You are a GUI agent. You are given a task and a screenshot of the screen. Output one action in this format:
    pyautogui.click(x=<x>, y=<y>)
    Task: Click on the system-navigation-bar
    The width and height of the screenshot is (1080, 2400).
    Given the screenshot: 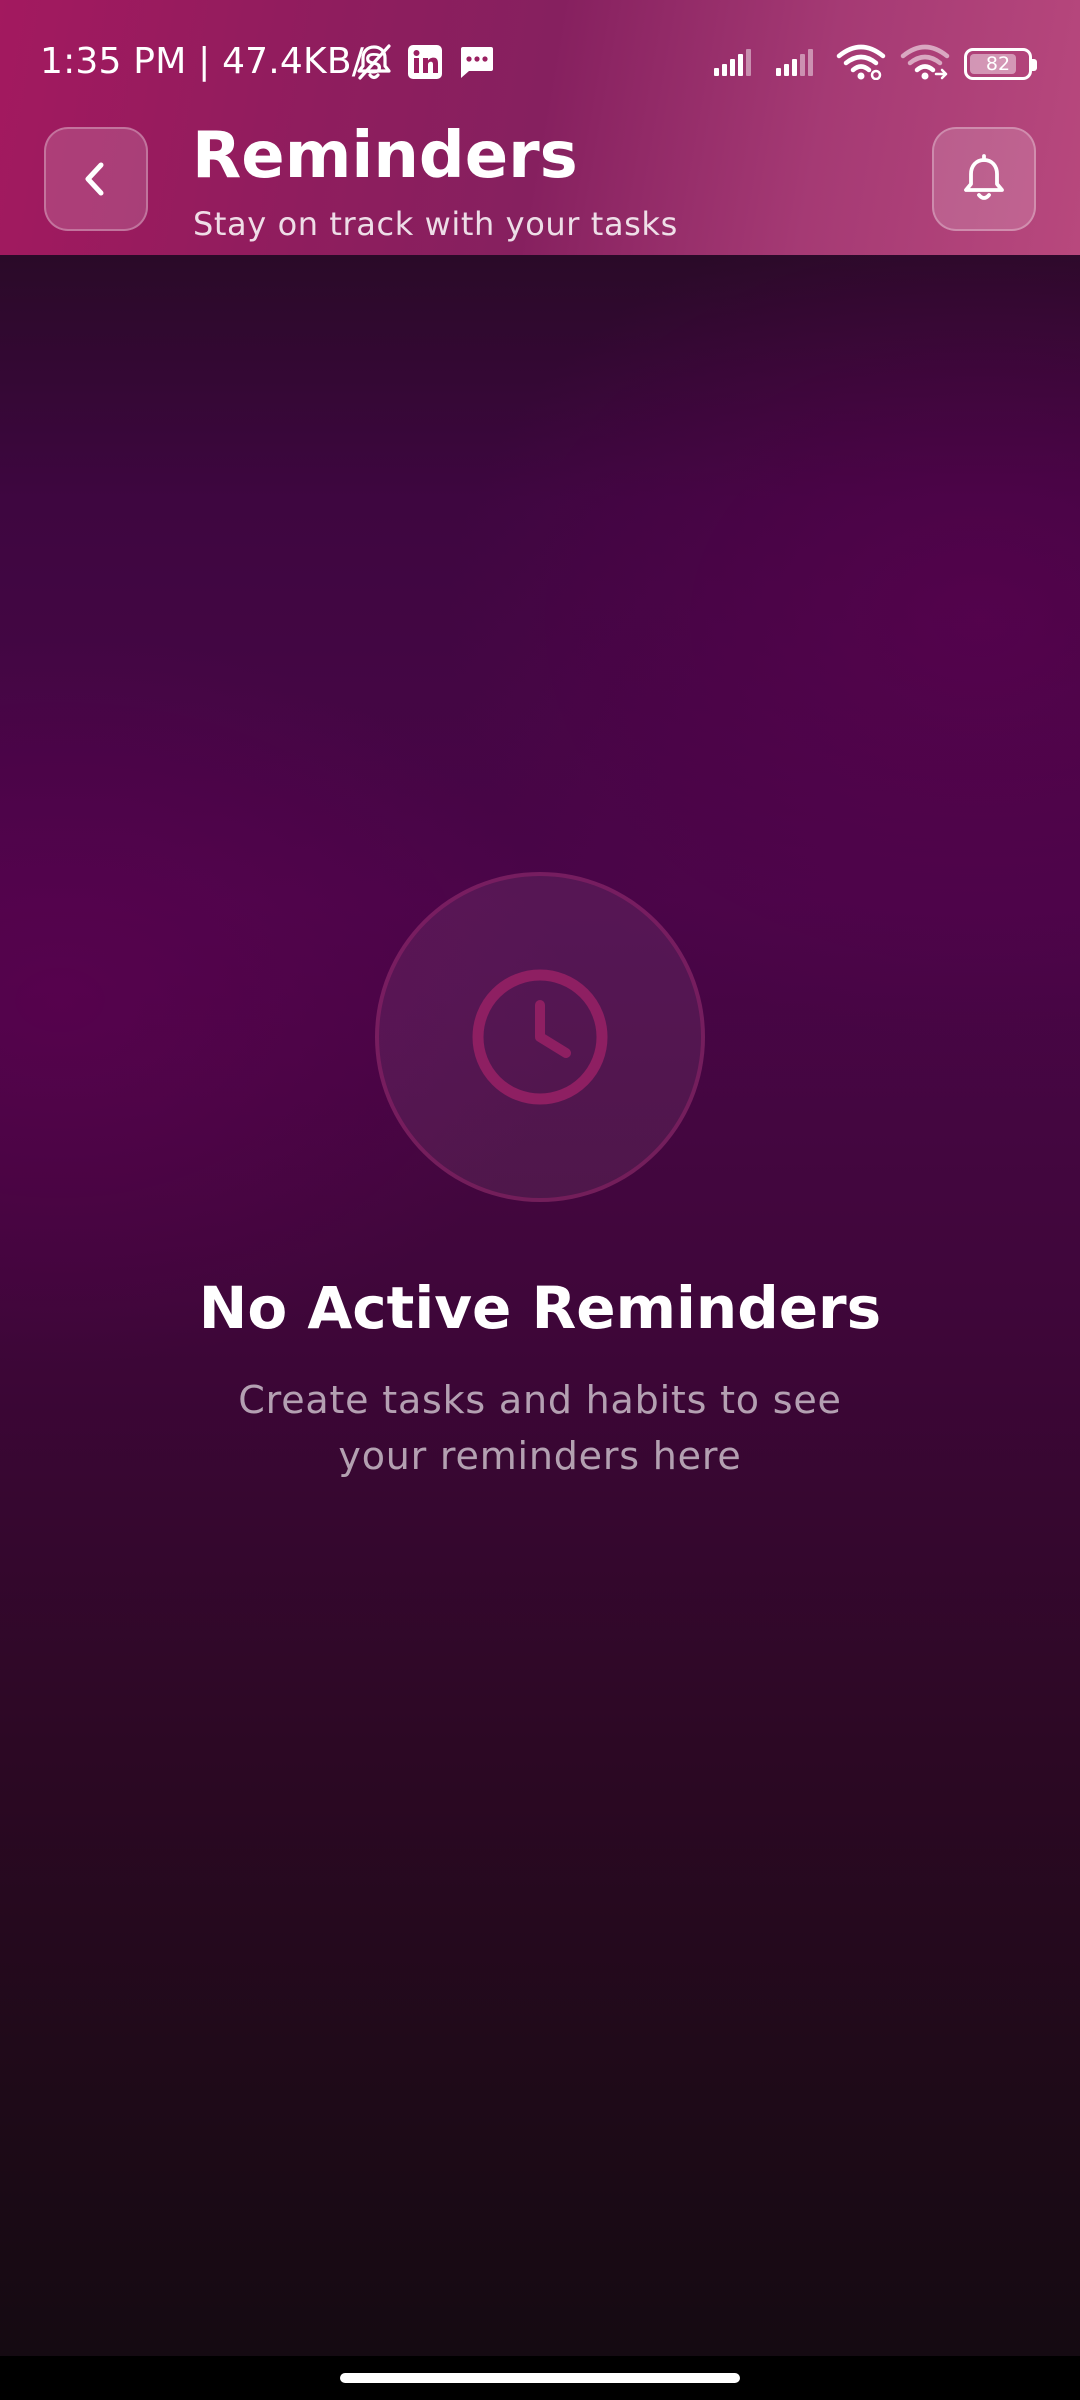 What is the action you would take?
    pyautogui.click(x=540, y=2378)
    